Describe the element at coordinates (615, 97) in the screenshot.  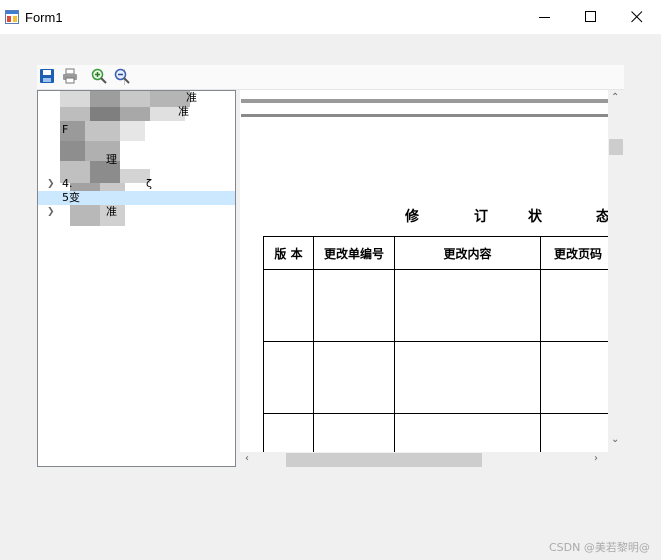
I see `scroll-up-icon: ⌃` at that location.